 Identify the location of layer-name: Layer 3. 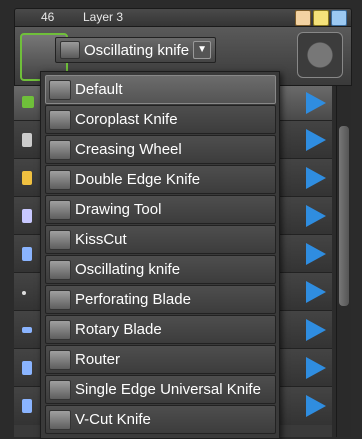
(103, 17).